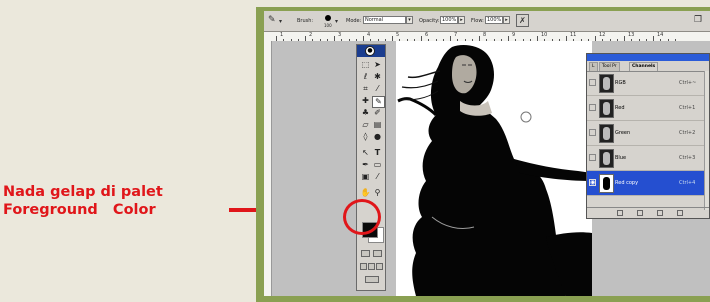  What do you see at coordinates (340, 35) in the screenshot?
I see `ruler-number: 3` at bounding box center [340, 35].